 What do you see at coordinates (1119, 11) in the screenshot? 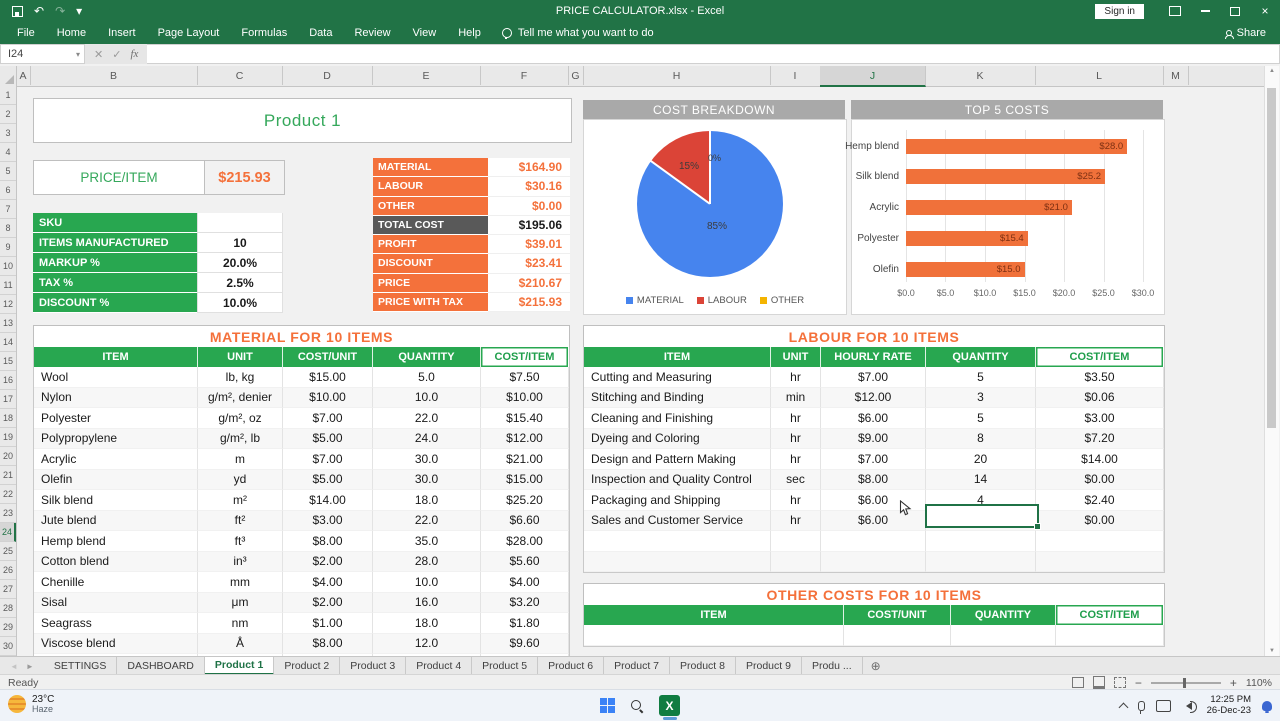
I see `sign-in-button: Sign in` at bounding box center [1119, 11].